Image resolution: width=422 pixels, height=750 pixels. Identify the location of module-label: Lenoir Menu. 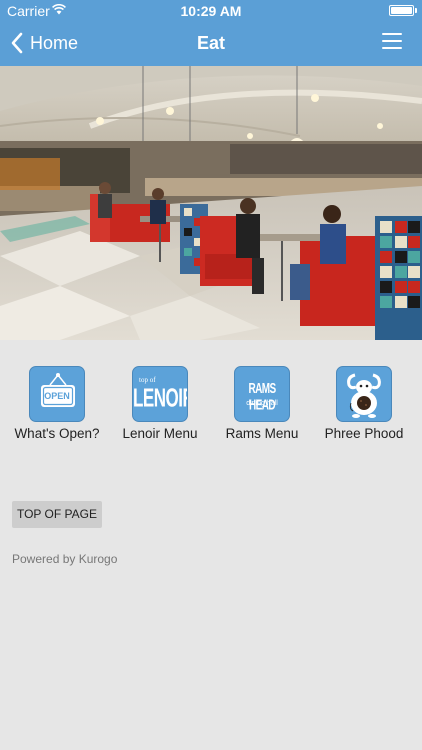
(160, 433).